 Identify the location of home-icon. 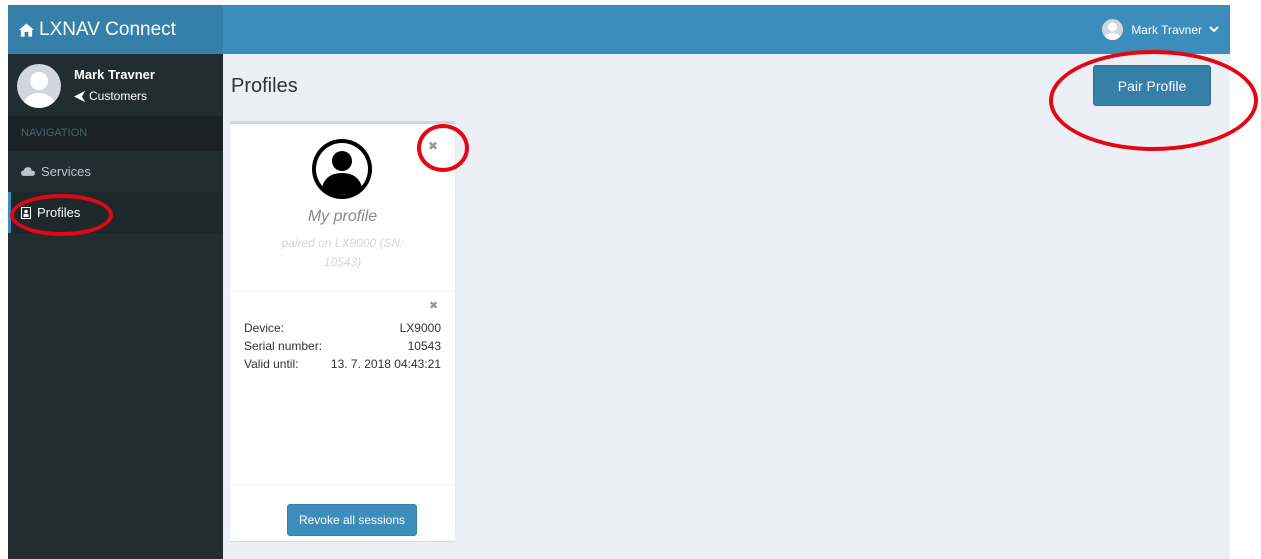
(26, 29).